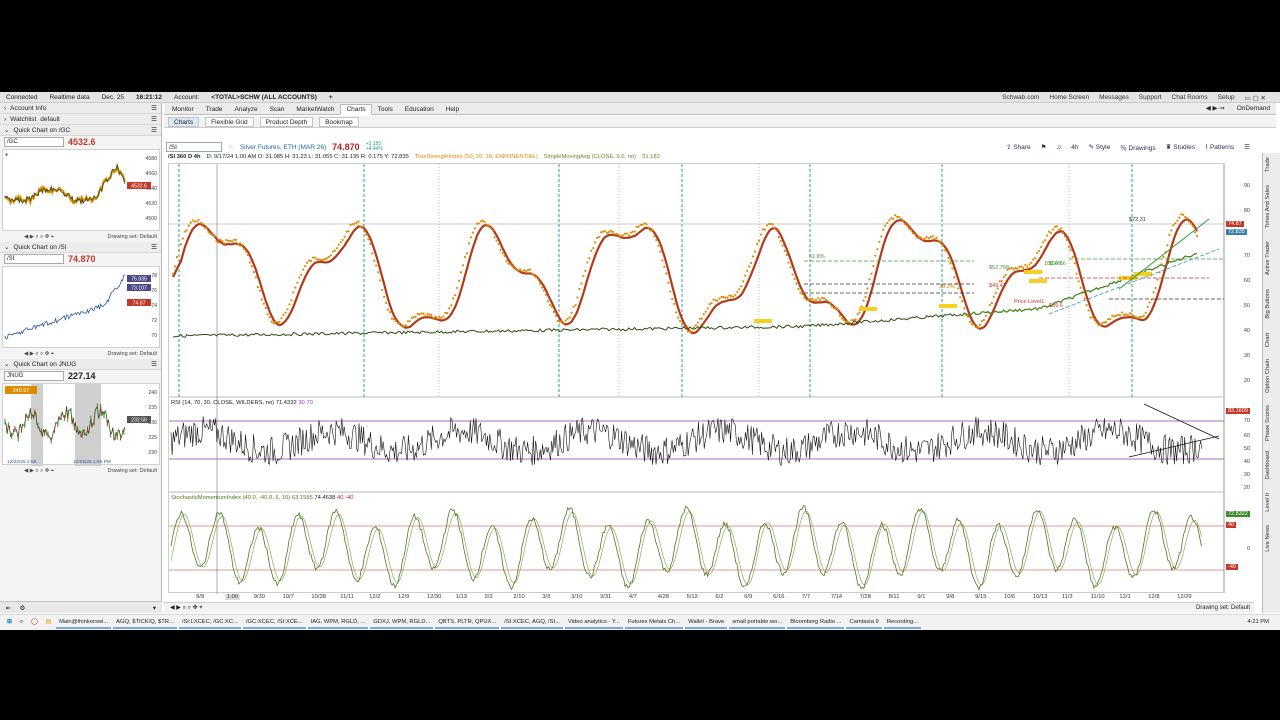 The image size is (1280, 720). I want to click on quick-chart-si-header: ⌄ Quick Chart on /SI ☰, so click(80, 247).